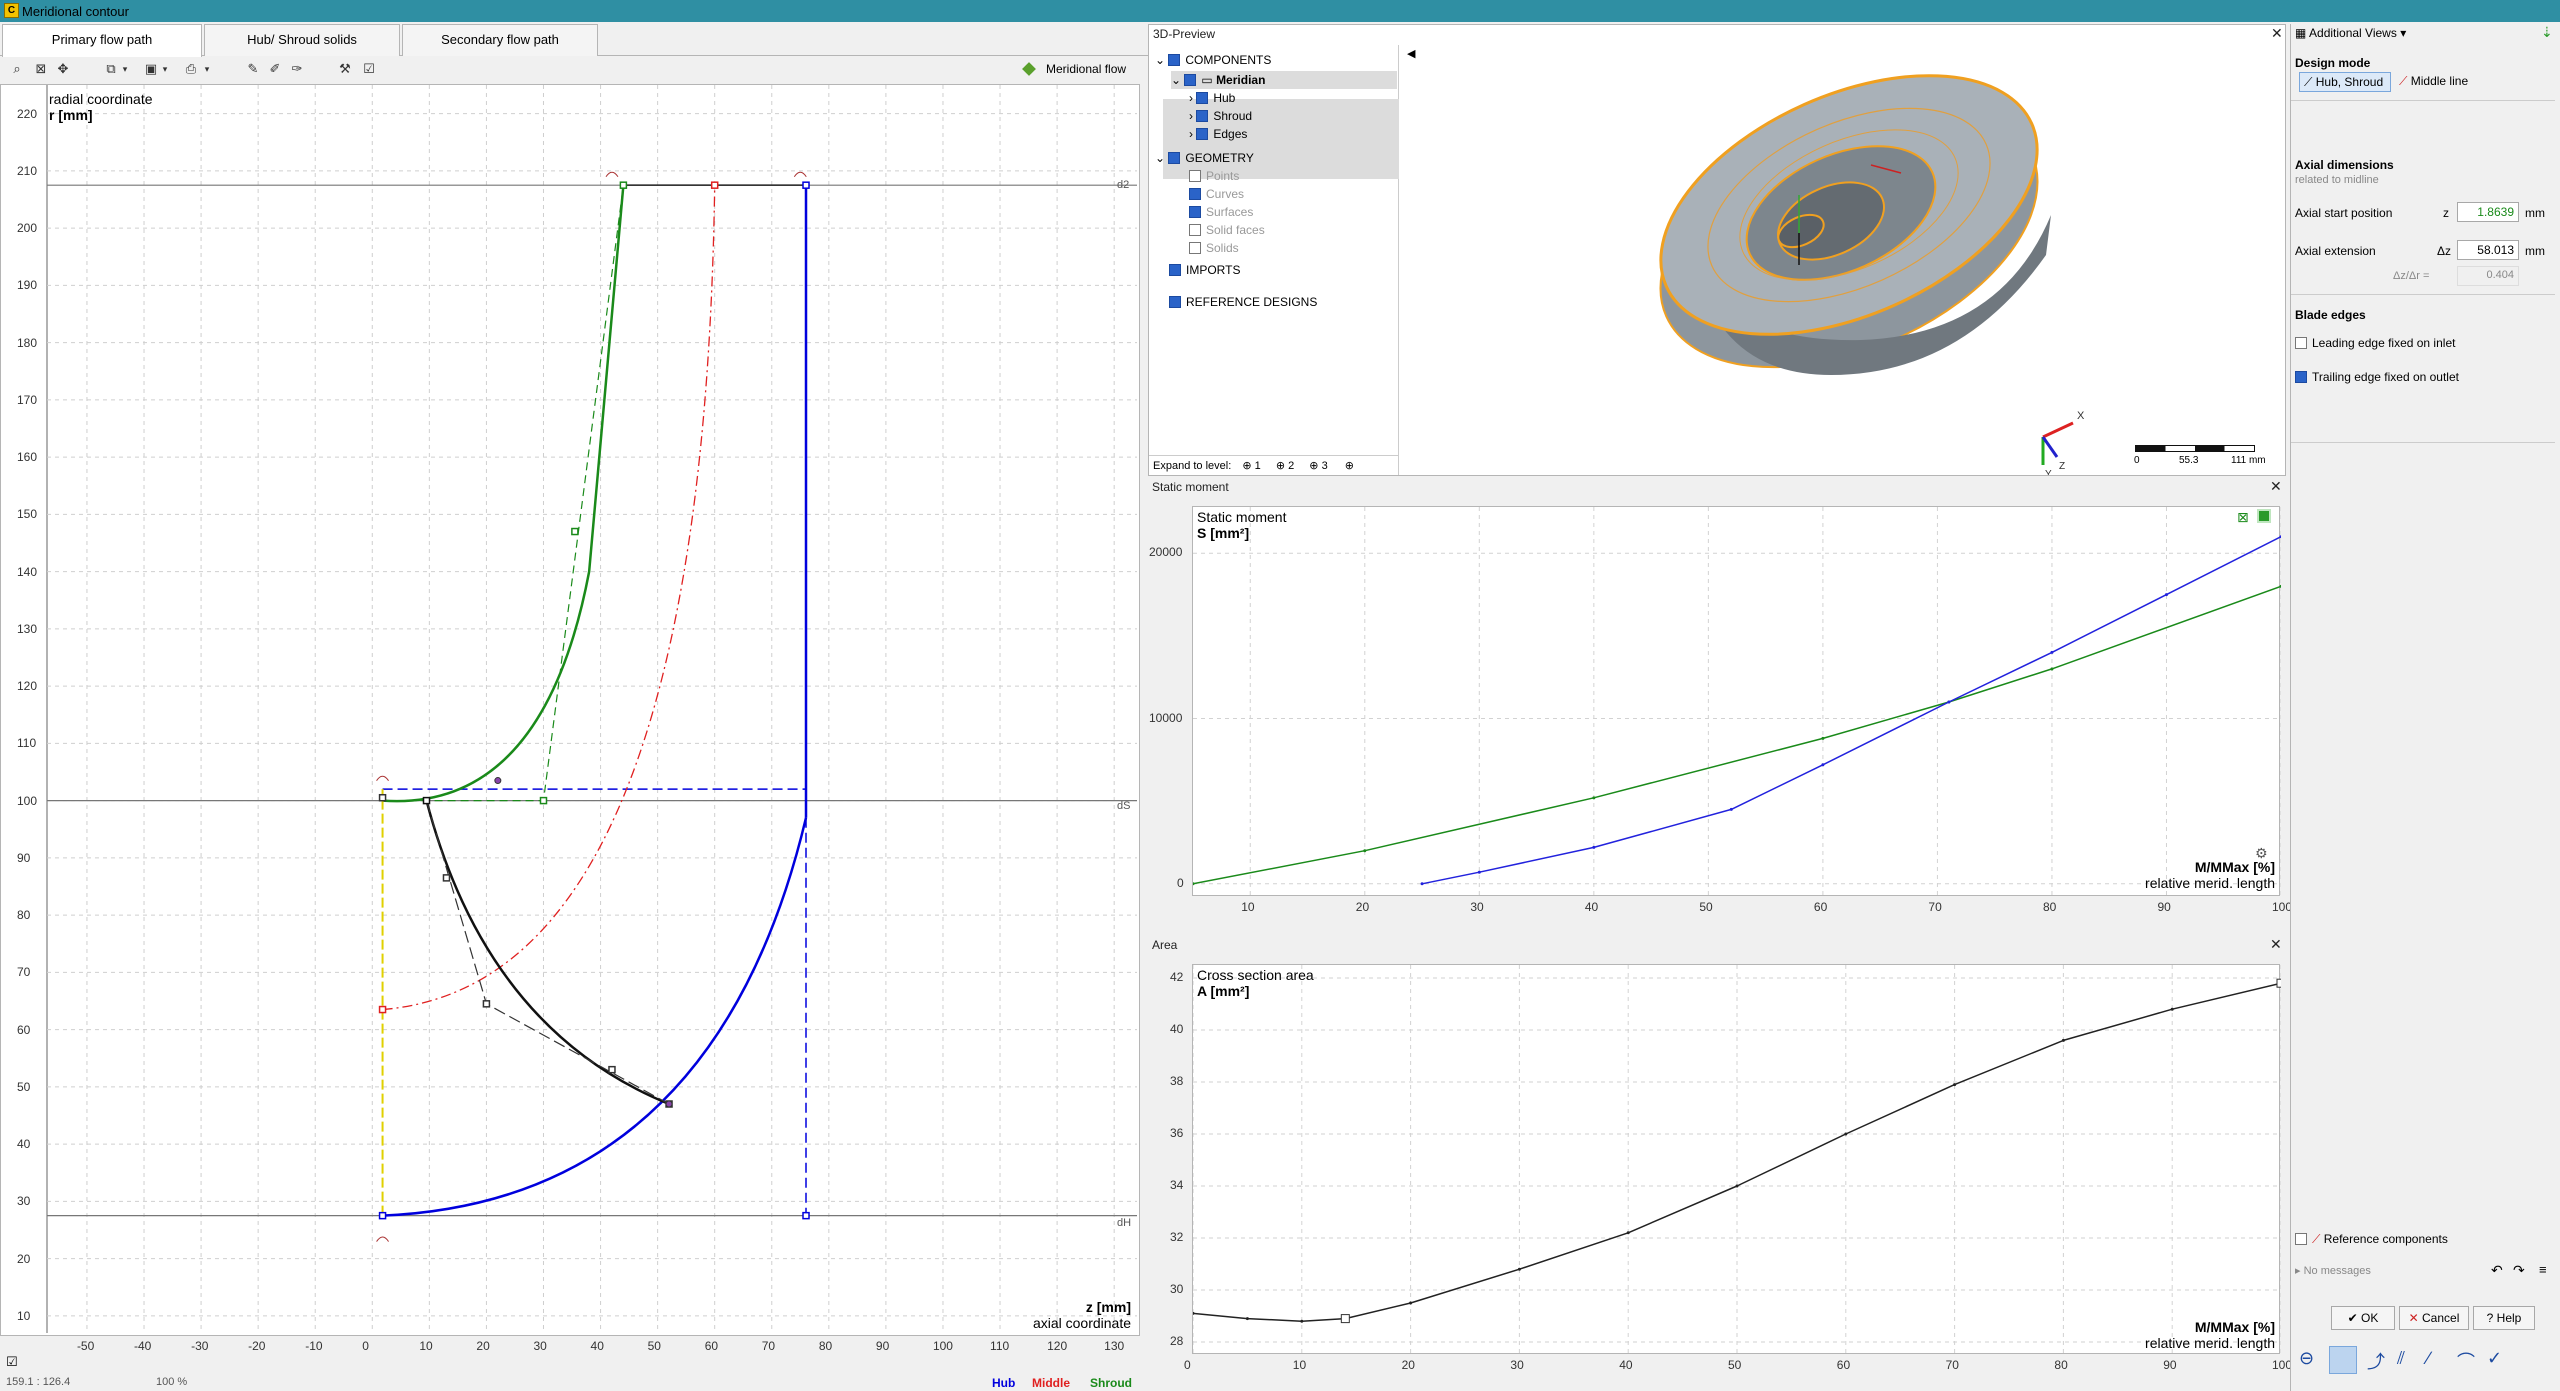 This screenshot has height=1391, width=2560. I want to click on checkbox-icon: ☑, so click(12, 1362).